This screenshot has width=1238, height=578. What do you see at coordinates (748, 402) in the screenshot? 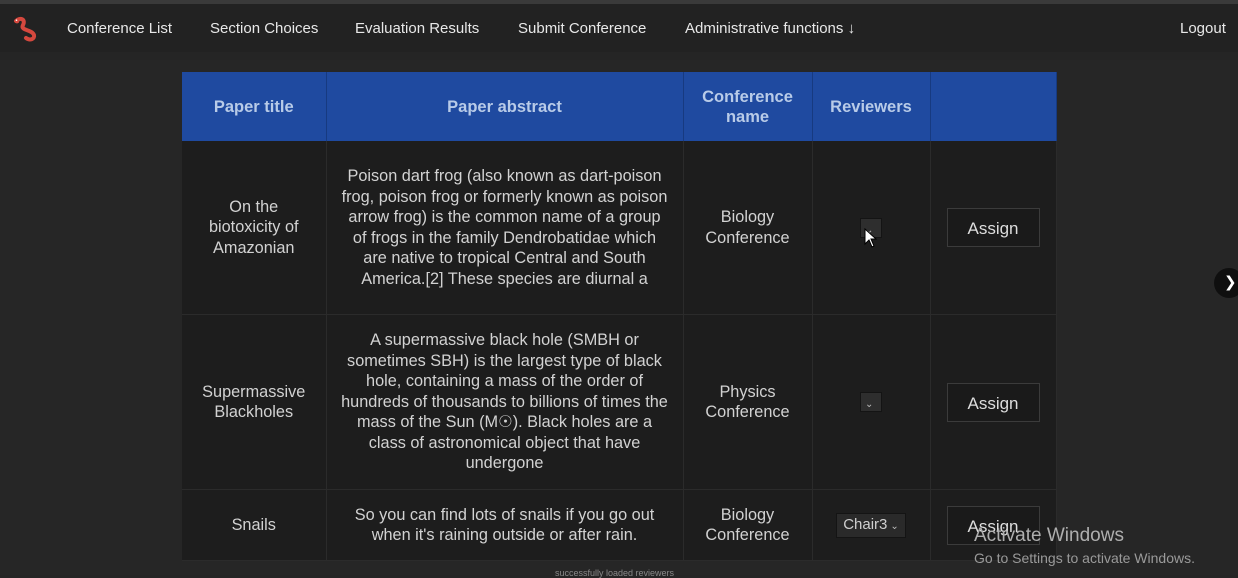
I see `conference-name-cell: Physics Conference` at bounding box center [748, 402].